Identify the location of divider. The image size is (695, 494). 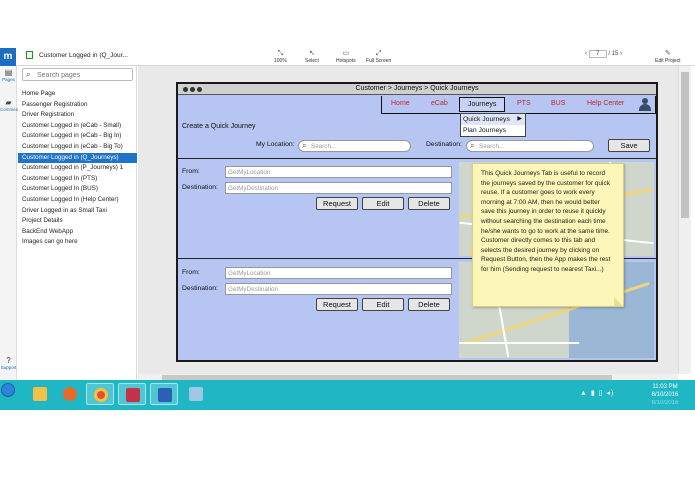
(417, 158).